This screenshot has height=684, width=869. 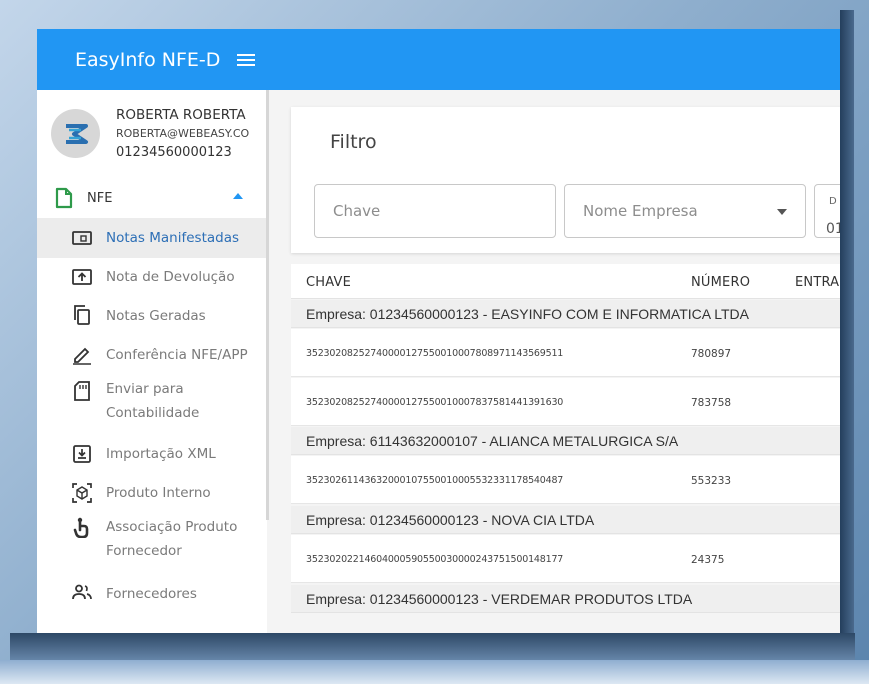 What do you see at coordinates (82, 527) in the screenshot?
I see `touch-icon` at bounding box center [82, 527].